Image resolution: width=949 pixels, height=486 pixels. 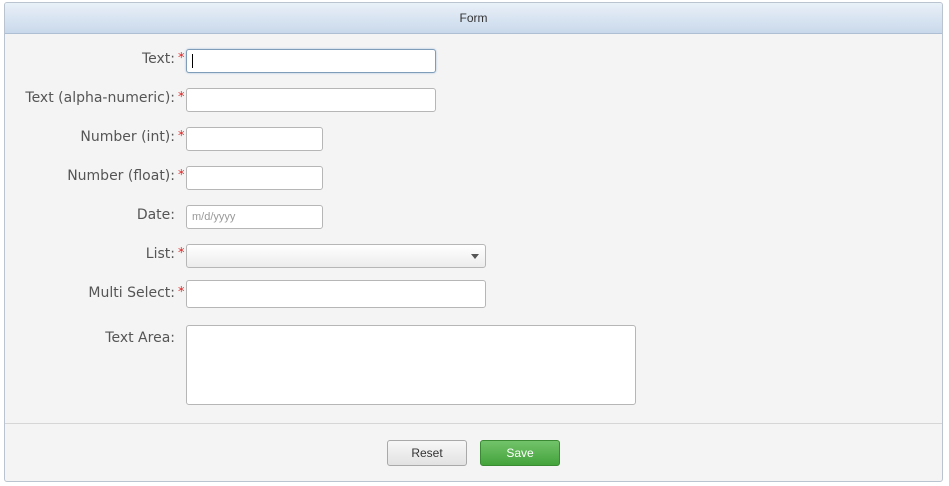 I want to click on multi-select-label: Multi Select:, so click(x=131, y=293).